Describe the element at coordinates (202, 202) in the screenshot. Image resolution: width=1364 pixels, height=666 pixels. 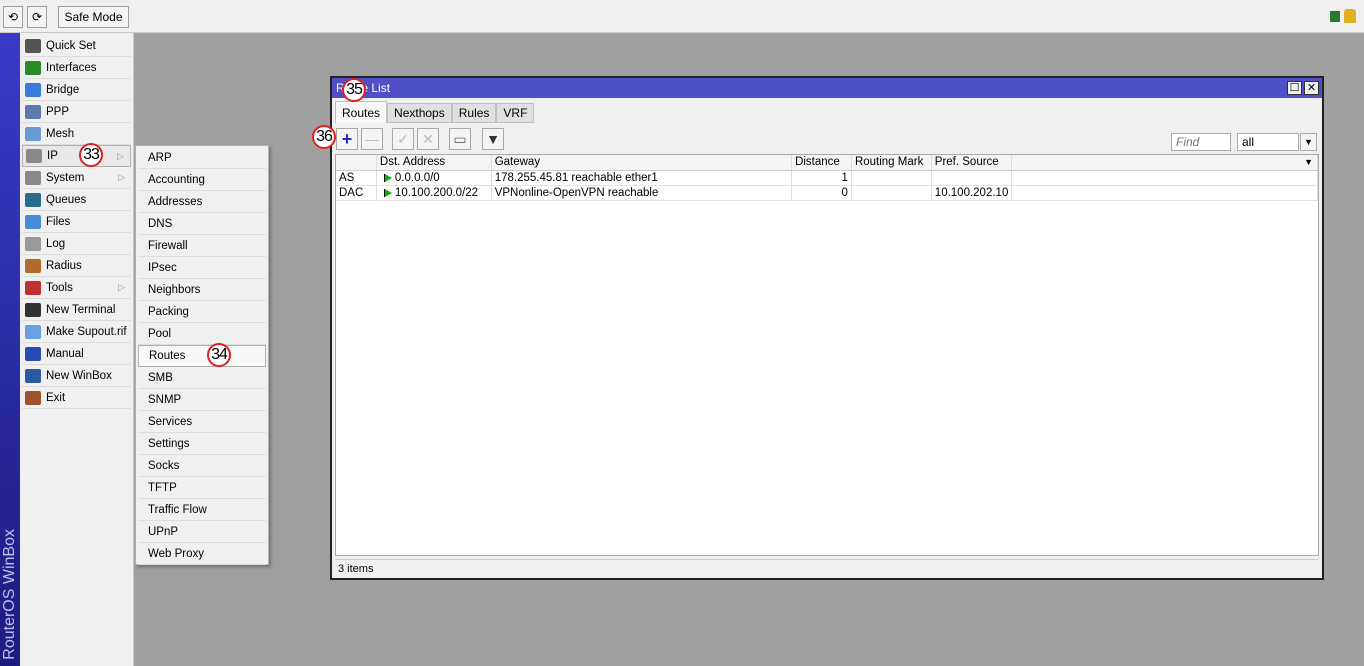
I see `submenu-item-addresses: Addresses` at that location.